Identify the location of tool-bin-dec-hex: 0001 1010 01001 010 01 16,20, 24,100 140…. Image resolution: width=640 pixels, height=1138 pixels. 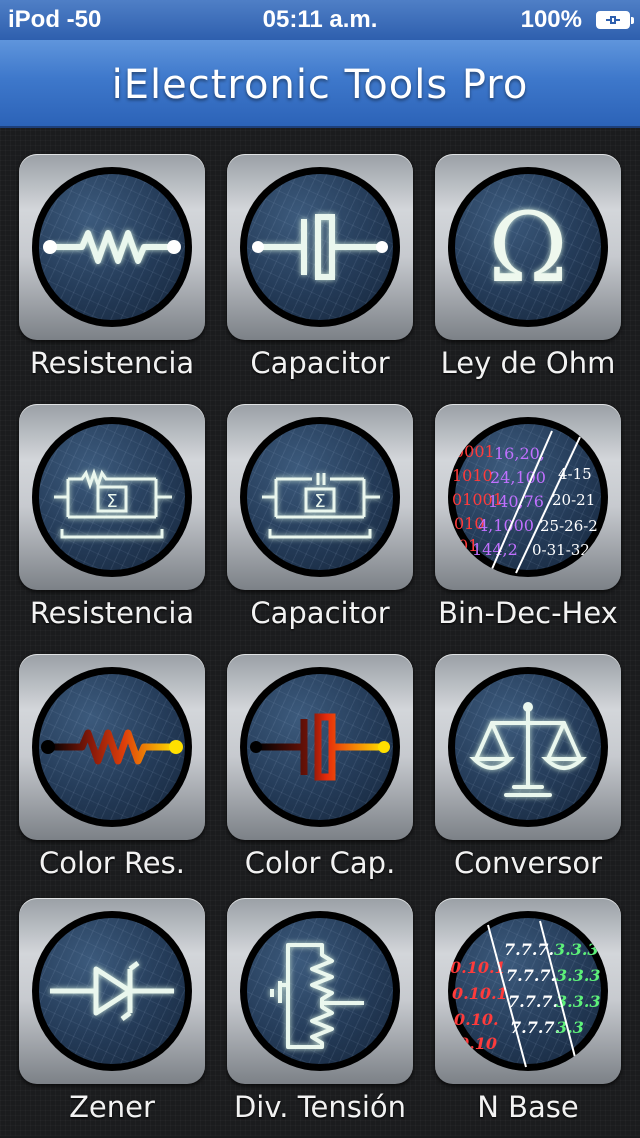
(528, 524).